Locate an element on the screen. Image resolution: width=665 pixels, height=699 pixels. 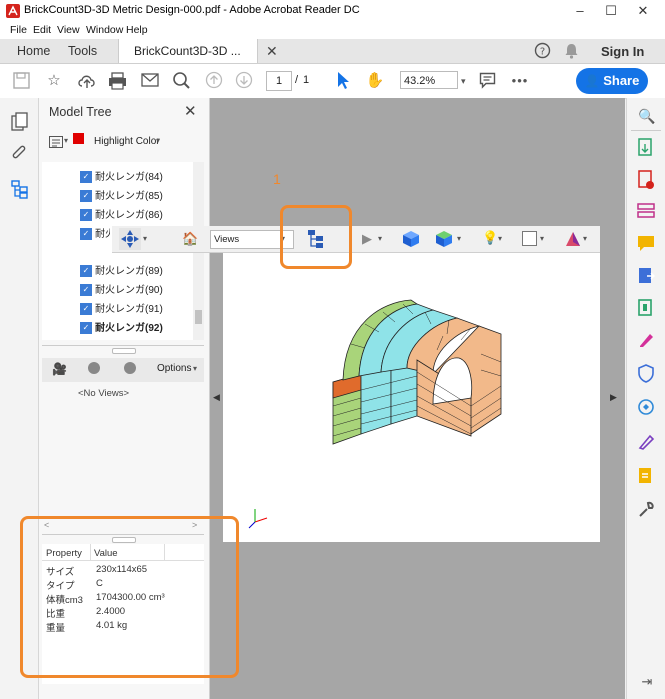
projection-cube-icon is located at coordinates (411, 239).